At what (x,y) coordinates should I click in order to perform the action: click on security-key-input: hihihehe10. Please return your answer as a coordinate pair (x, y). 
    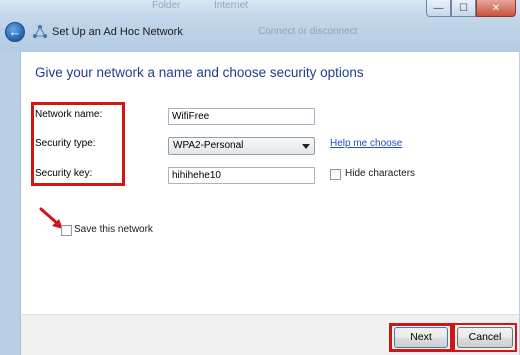
    Looking at the image, I should click on (241, 175).